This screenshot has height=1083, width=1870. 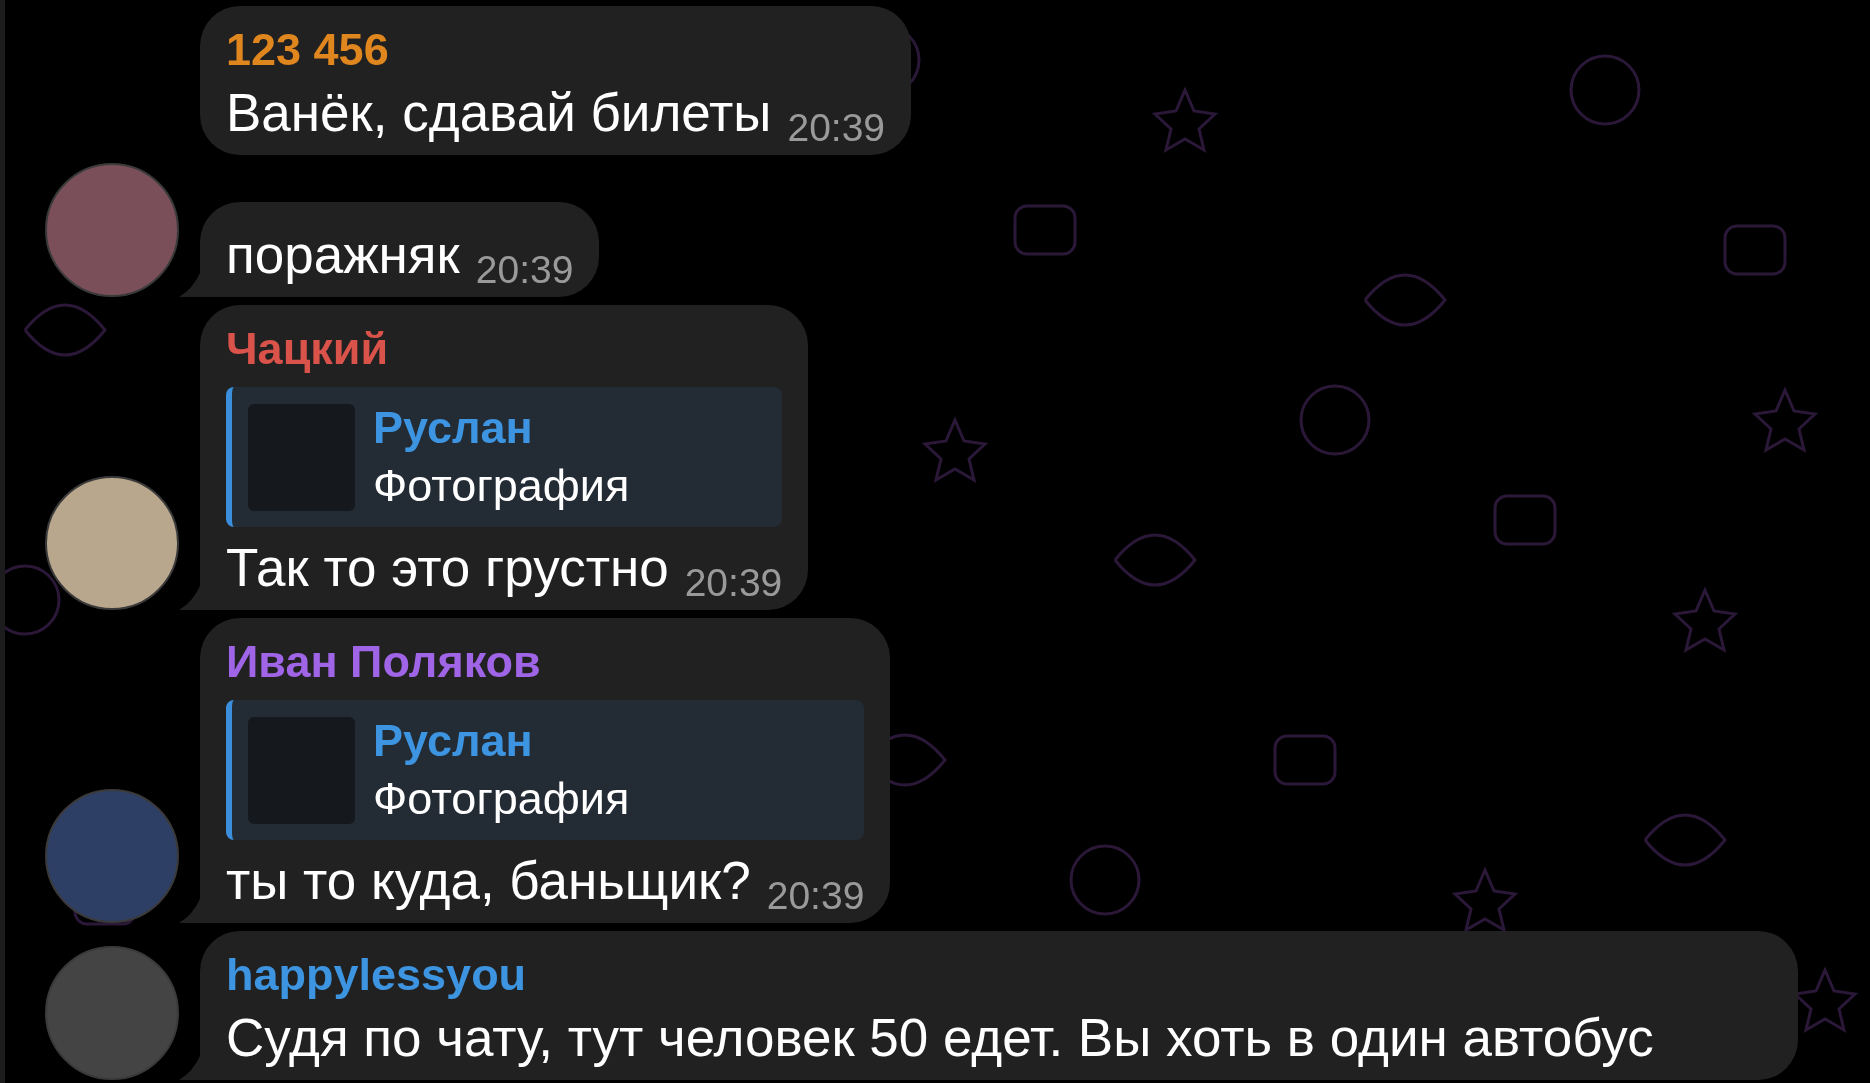 What do you see at coordinates (504, 349) in the screenshot?
I see `sender-name: Чацкий` at bounding box center [504, 349].